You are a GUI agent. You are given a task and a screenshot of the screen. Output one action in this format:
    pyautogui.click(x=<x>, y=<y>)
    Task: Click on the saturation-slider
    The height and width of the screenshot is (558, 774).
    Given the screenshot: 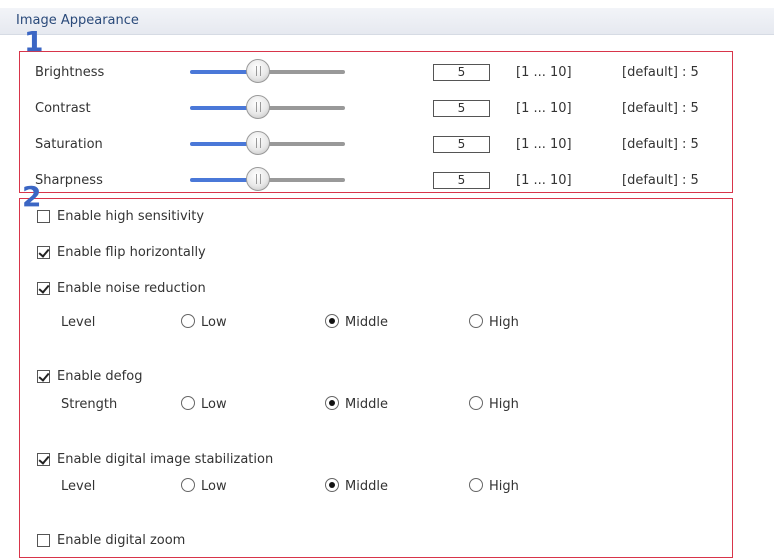 What is the action you would take?
    pyautogui.click(x=267, y=143)
    